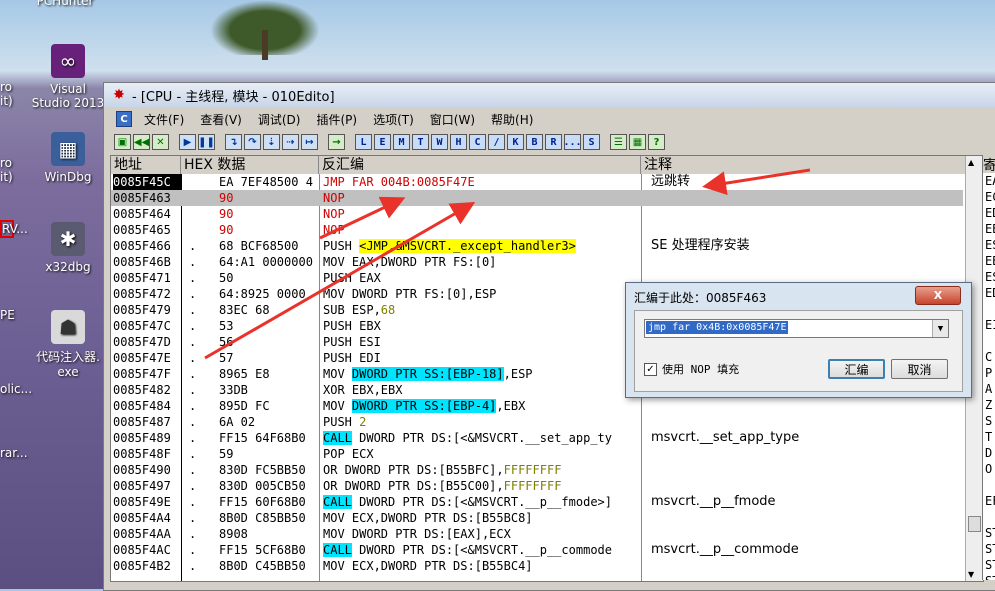  Describe the element at coordinates (233, 534) in the screenshot. I see `row-hex: 8908` at that location.